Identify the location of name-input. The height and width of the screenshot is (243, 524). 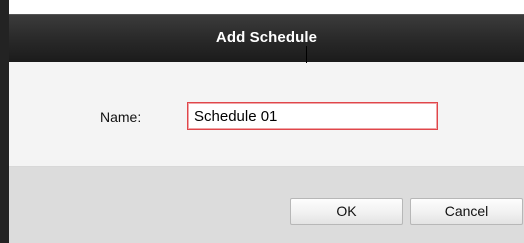
(312, 116).